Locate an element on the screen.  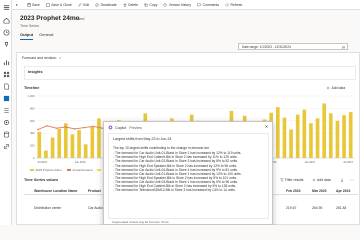
copy-button: Copy is located at coordinates (150, 5).